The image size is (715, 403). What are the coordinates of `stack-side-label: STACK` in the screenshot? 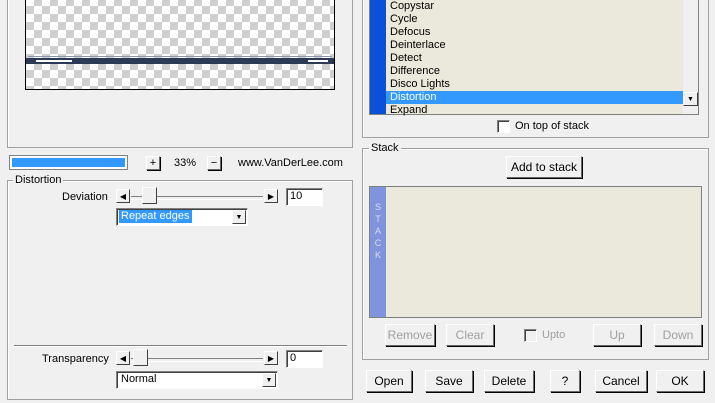 It's located at (378, 231).